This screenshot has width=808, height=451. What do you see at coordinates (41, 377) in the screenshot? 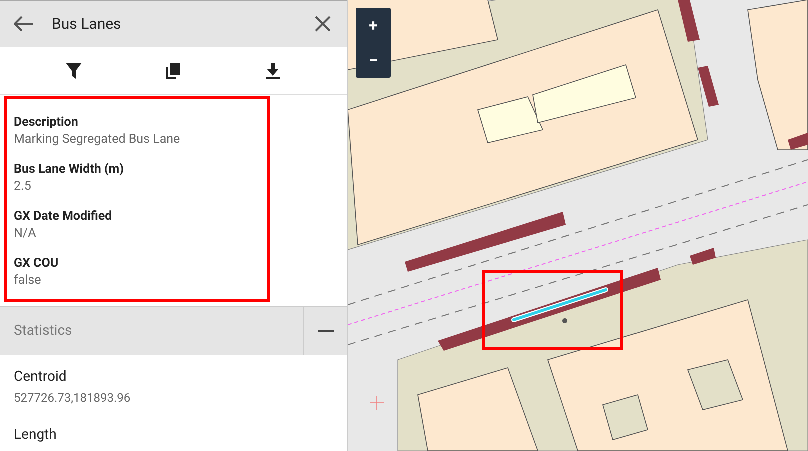
I see `statistic-label: Centroid` at bounding box center [41, 377].